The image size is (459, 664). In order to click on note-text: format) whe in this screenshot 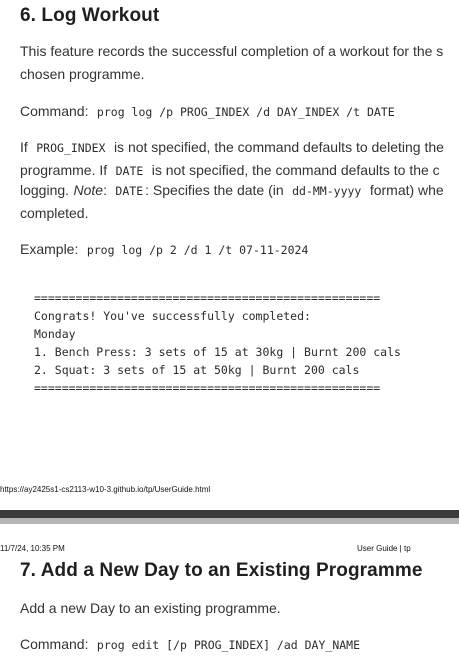, I will do `click(406, 190)`.